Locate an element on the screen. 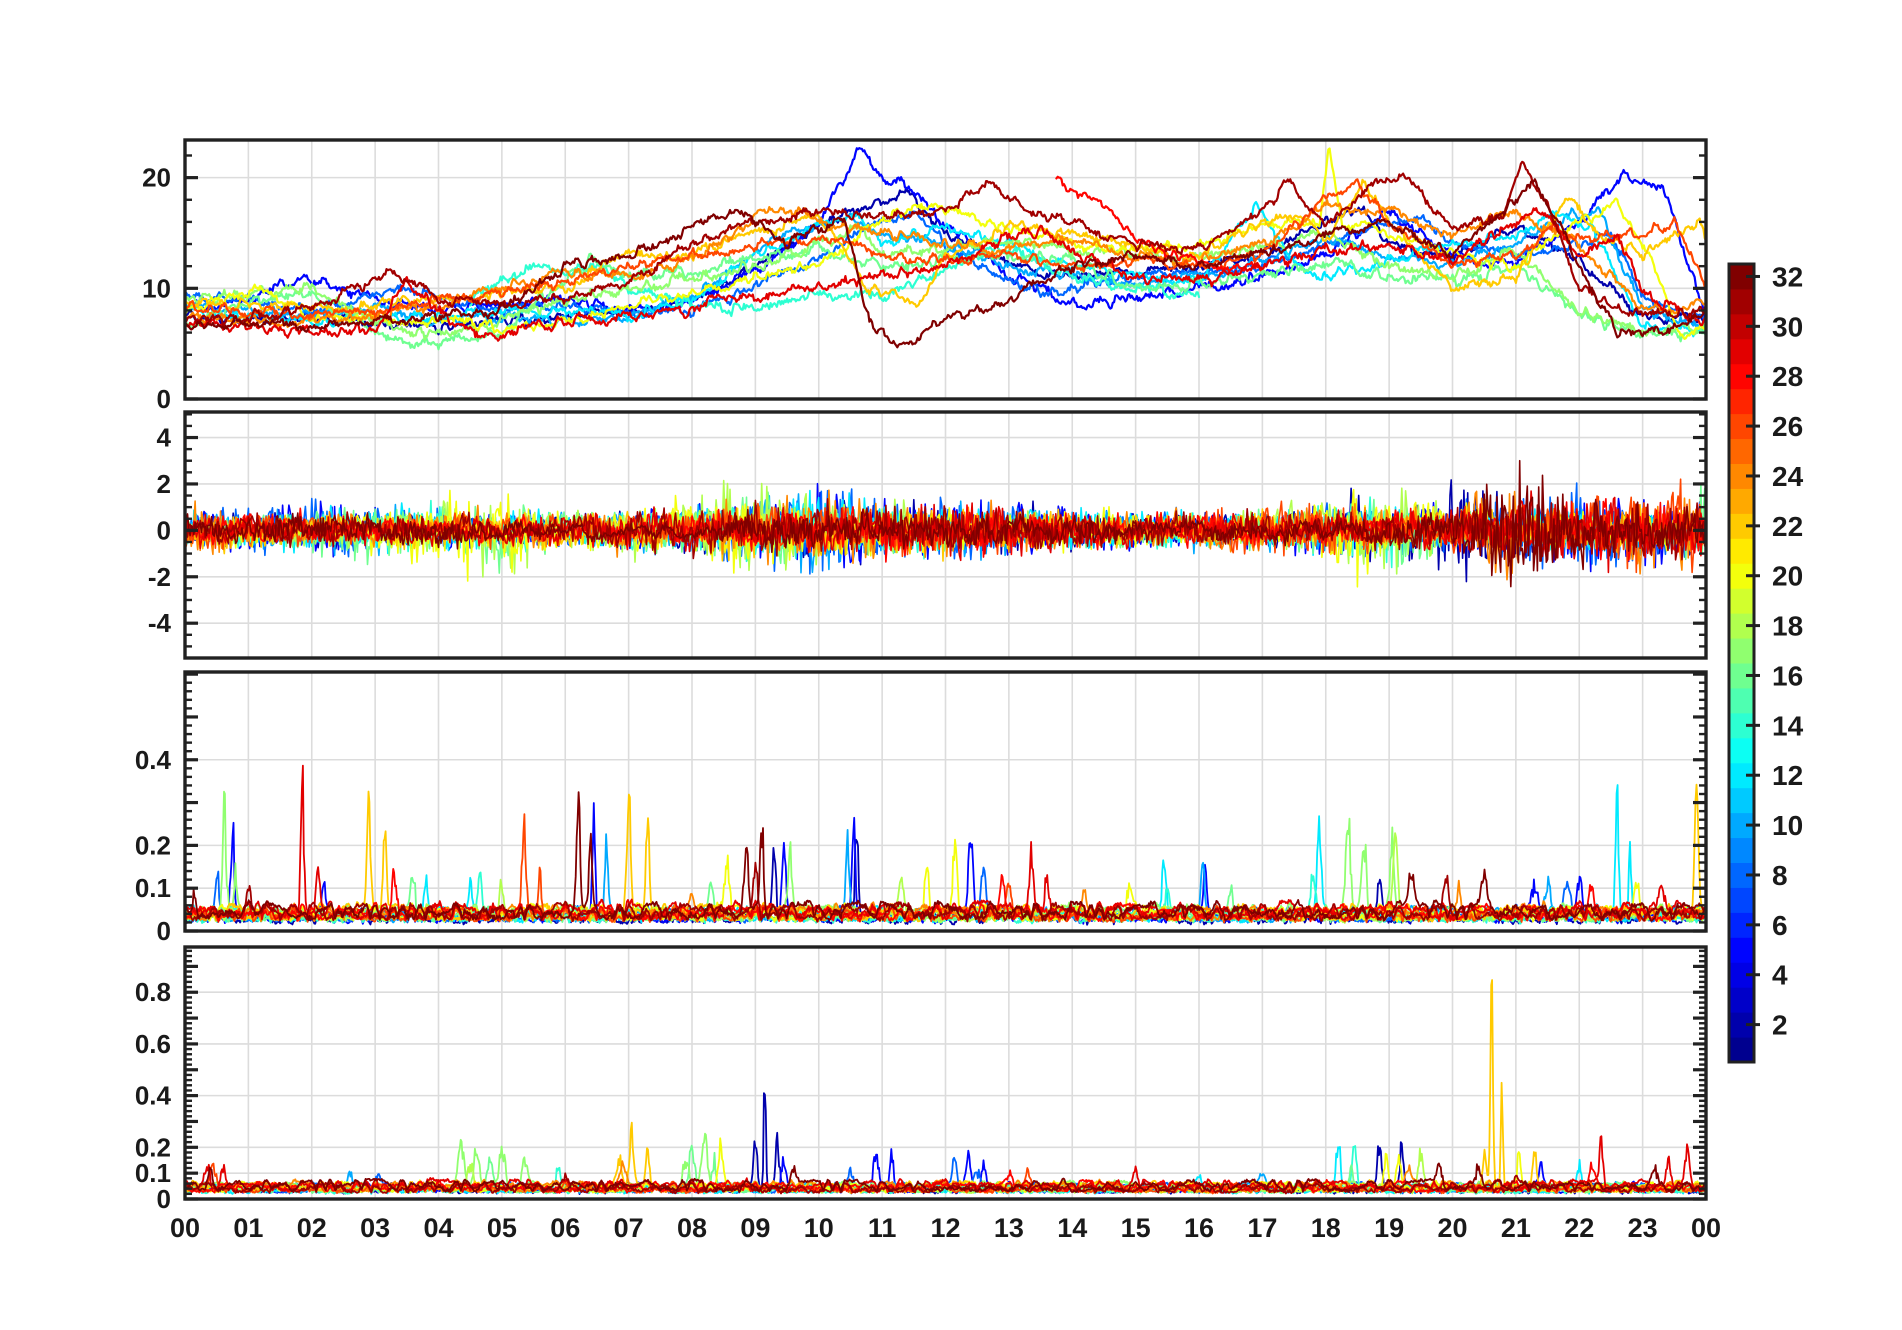 The width and height of the screenshot is (1902, 1330). svg-text: 21 is located at coordinates (1516, 1228).